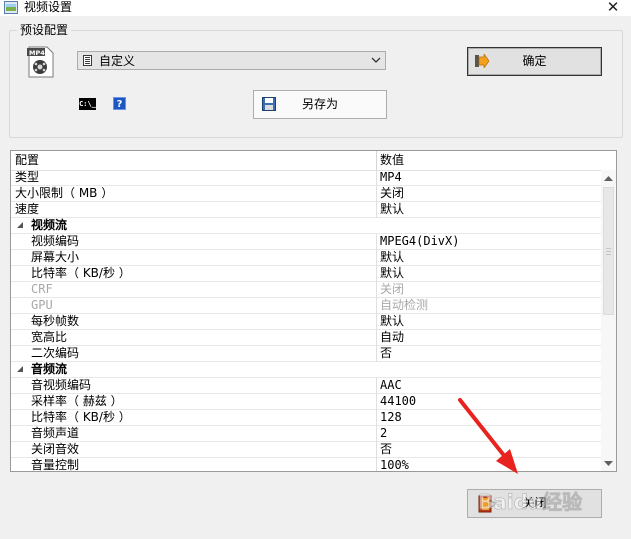  Describe the element at coordinates (306, 338) in the screenshot. I see `grid-row-aspect-ratio: 宽高比 自动` at that location.